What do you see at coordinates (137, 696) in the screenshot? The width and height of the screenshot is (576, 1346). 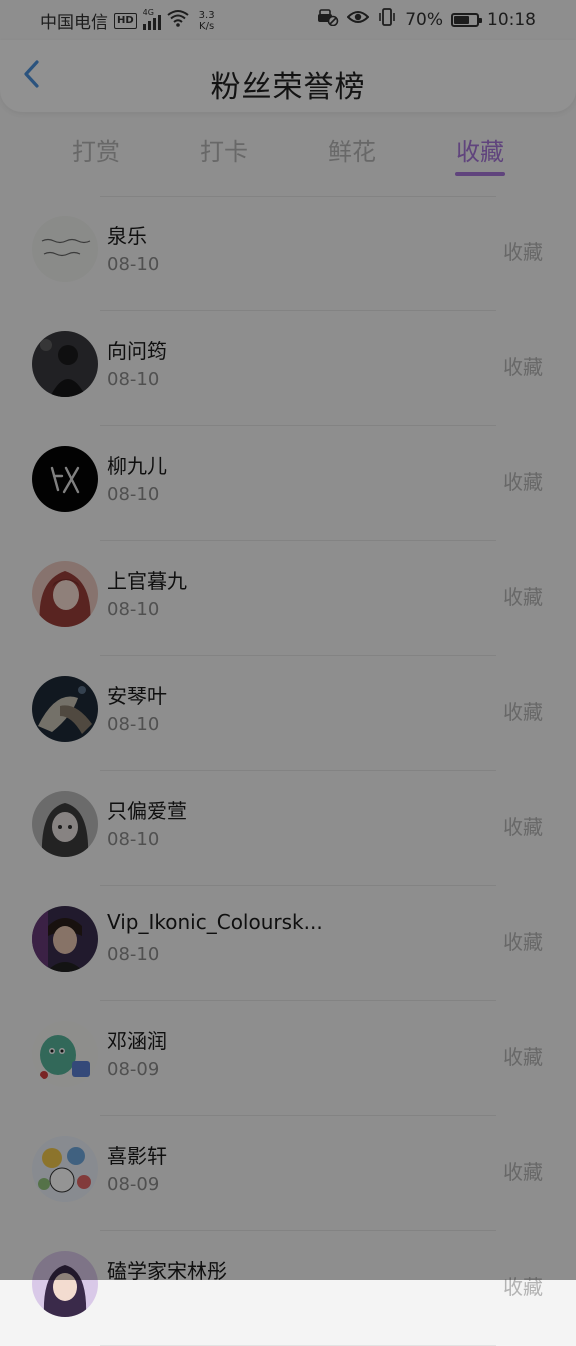 I see `user-name: 安琴叶` at bounding box center [137, 696].